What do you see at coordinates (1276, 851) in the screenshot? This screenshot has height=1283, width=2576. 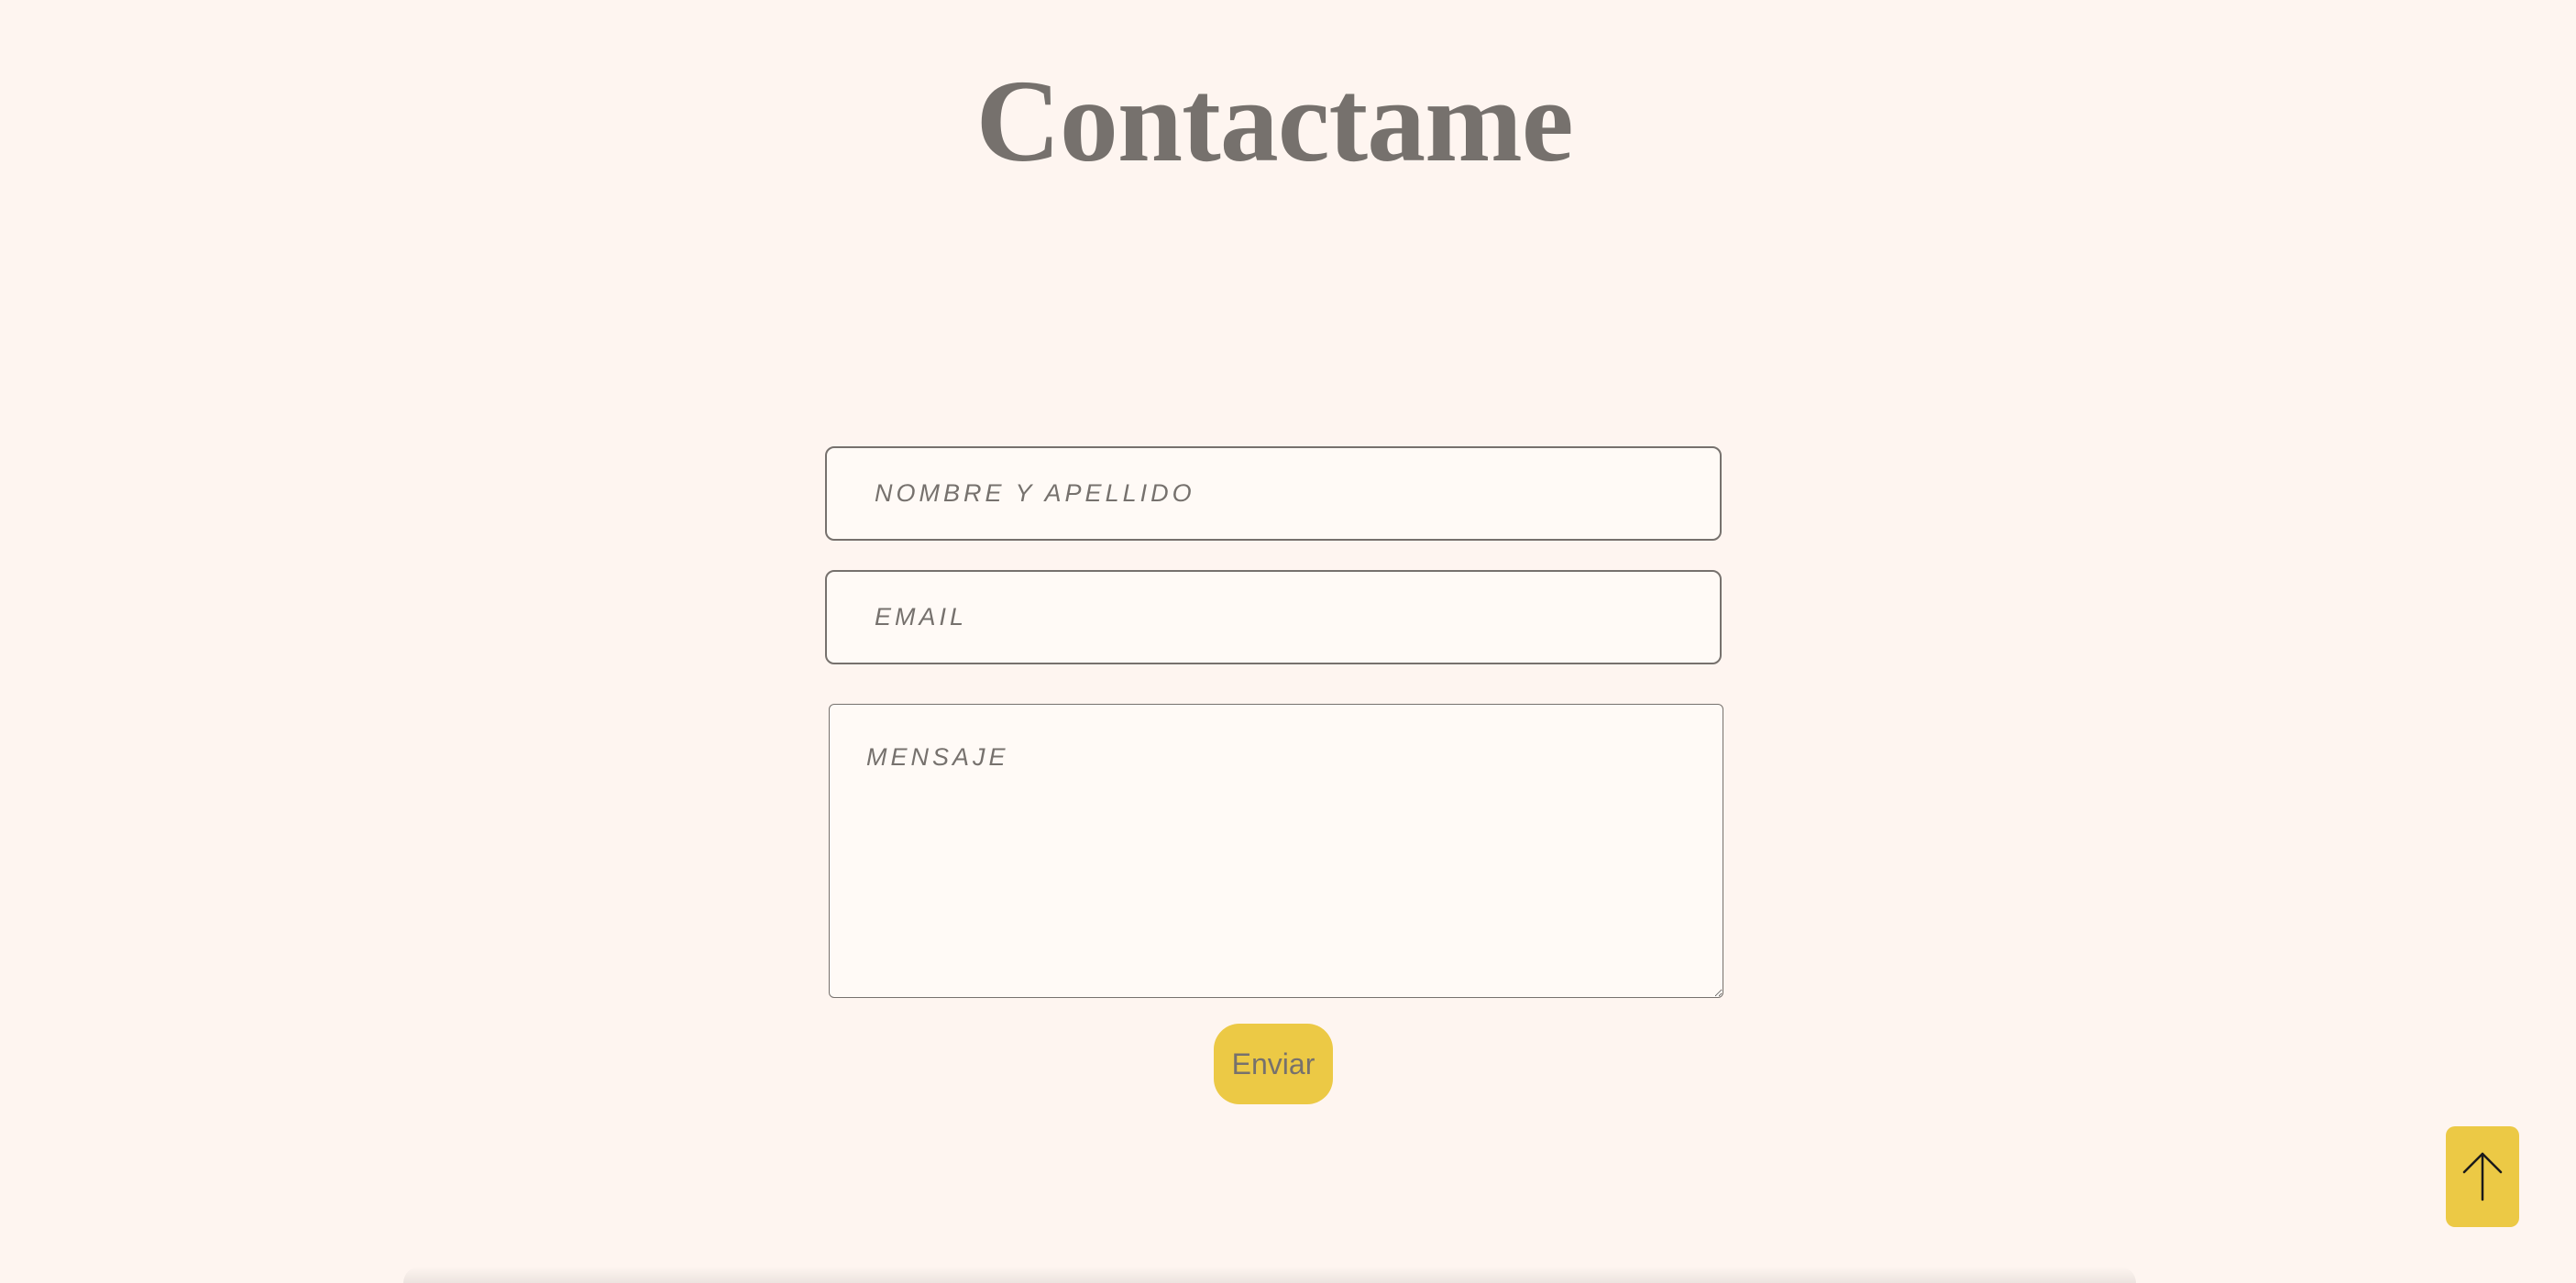 I see `message-field` at bounding box center [1276, 851].